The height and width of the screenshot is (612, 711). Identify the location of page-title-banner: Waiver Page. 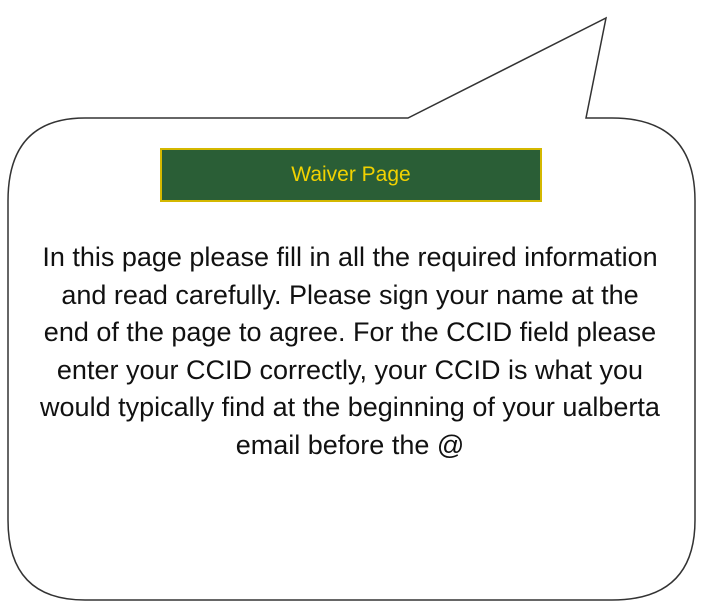
(351, 175).